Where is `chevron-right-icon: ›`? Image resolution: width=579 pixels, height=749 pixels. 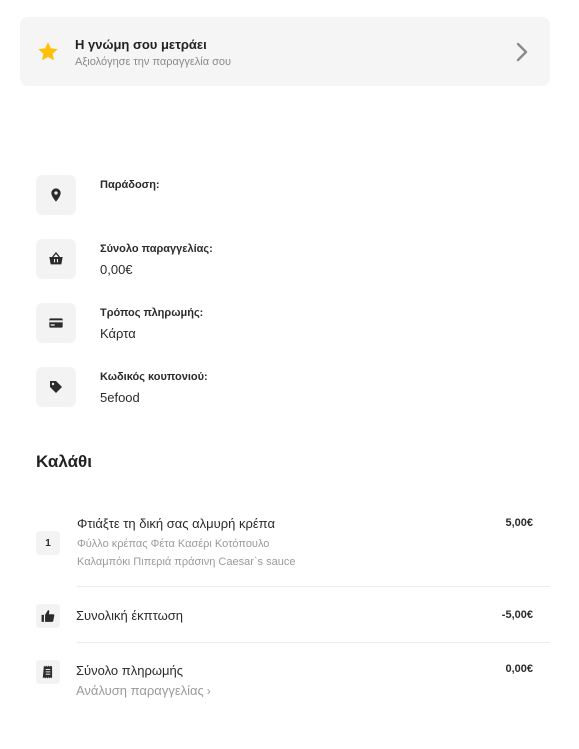 chevron-right-icon: › is located at coordinates (208, 691).